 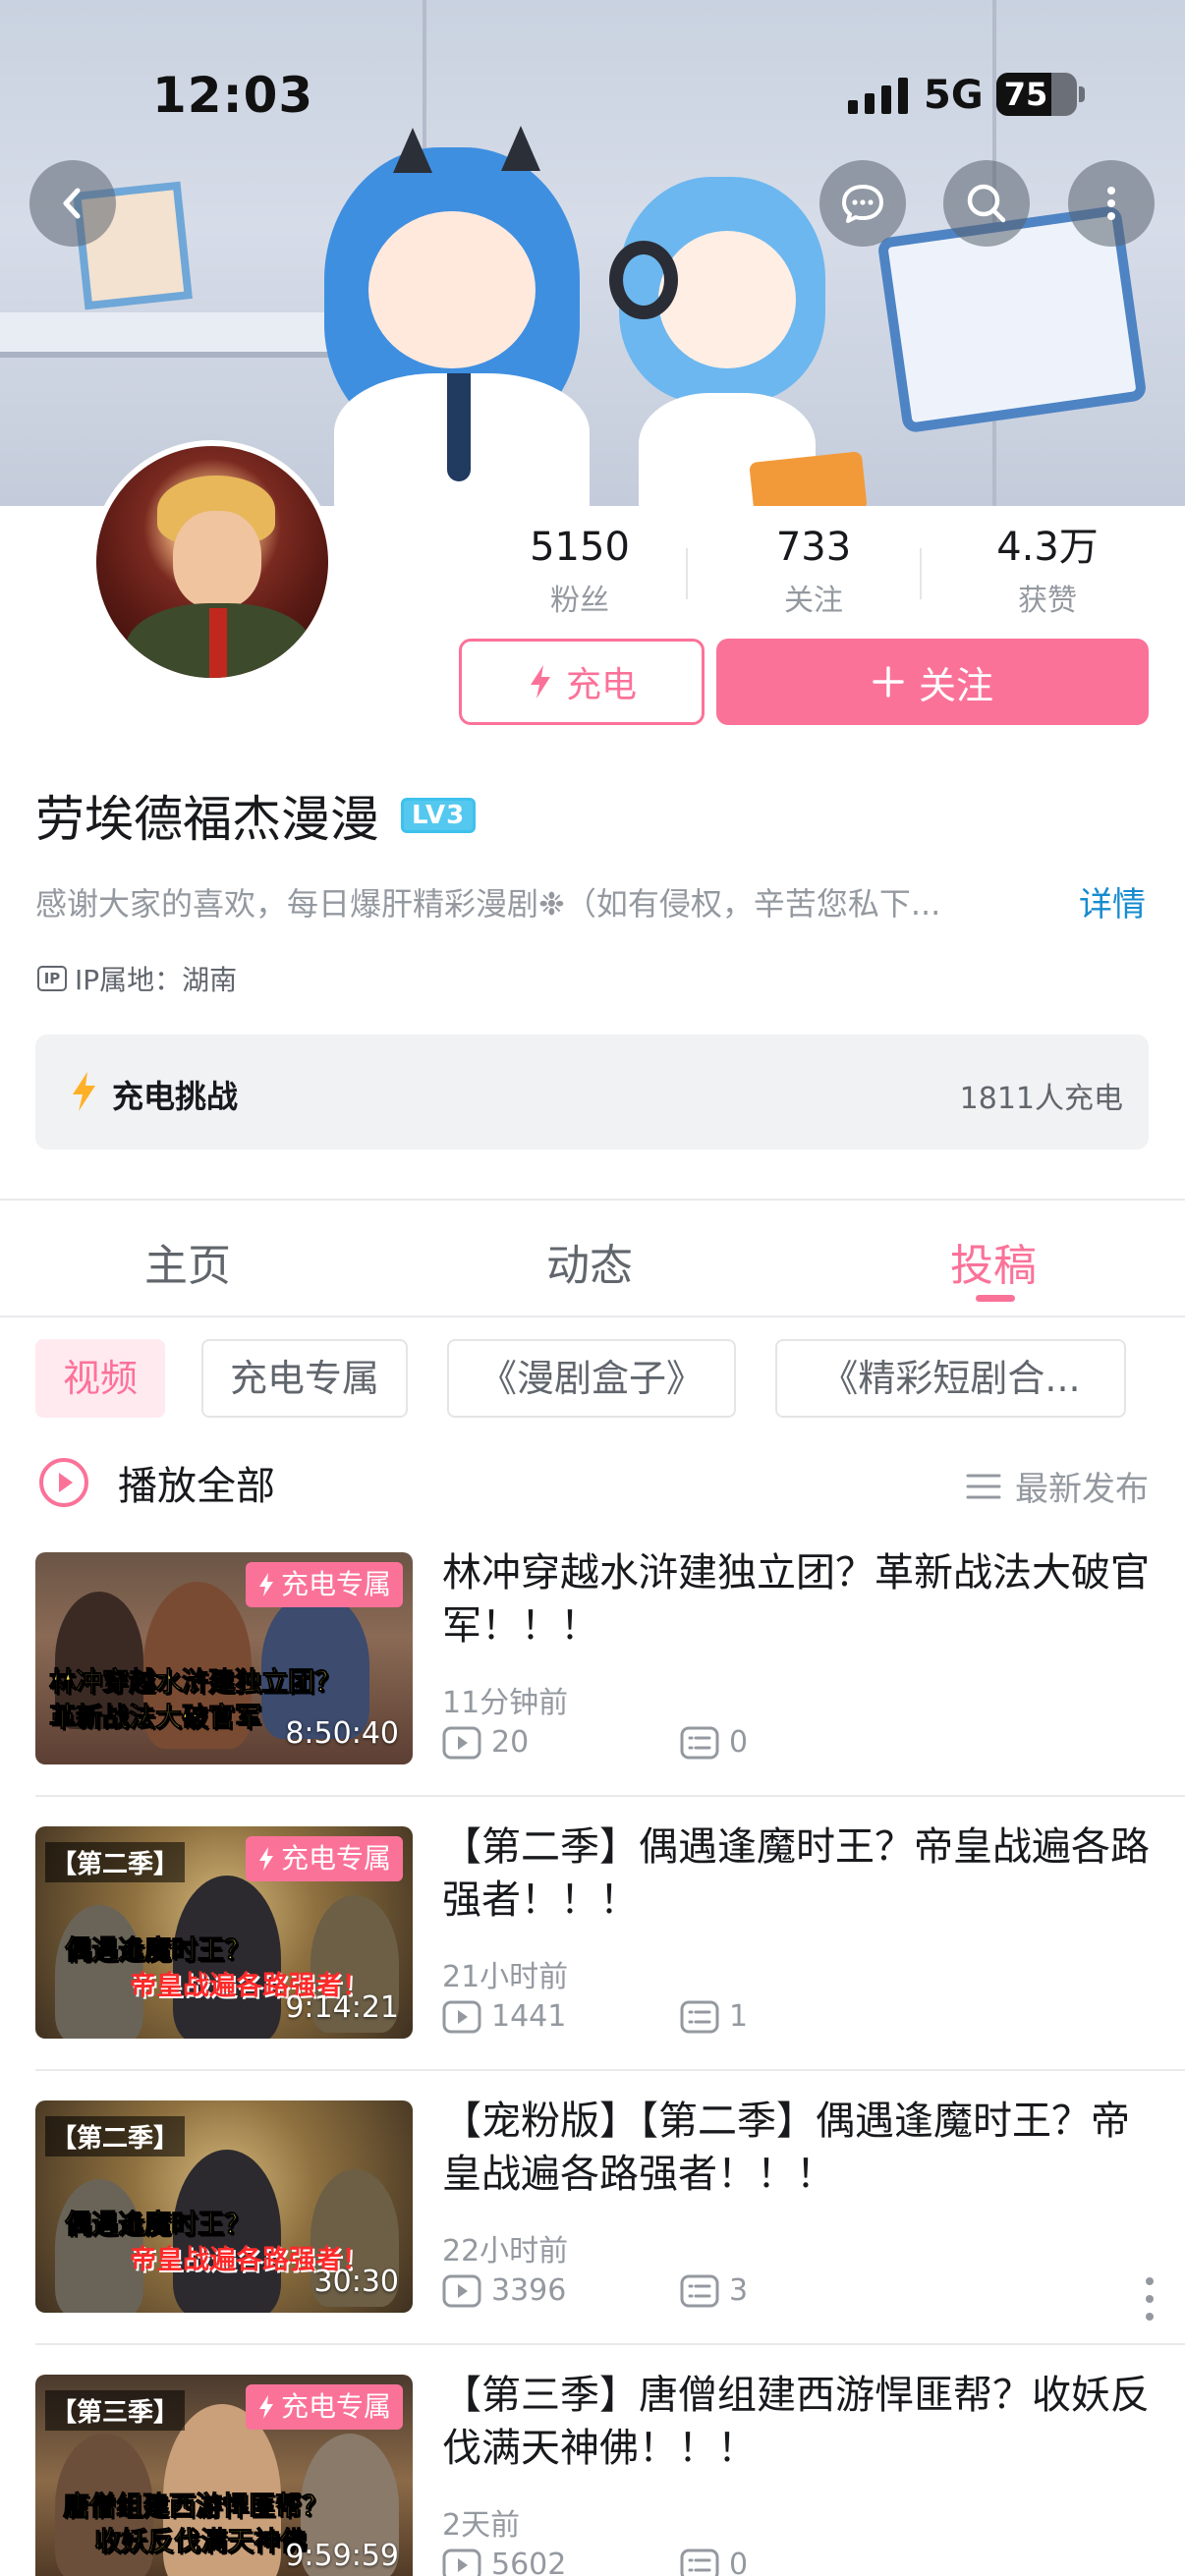 I want to click on comment-count-value: 0, so click(x=739, y=1742).